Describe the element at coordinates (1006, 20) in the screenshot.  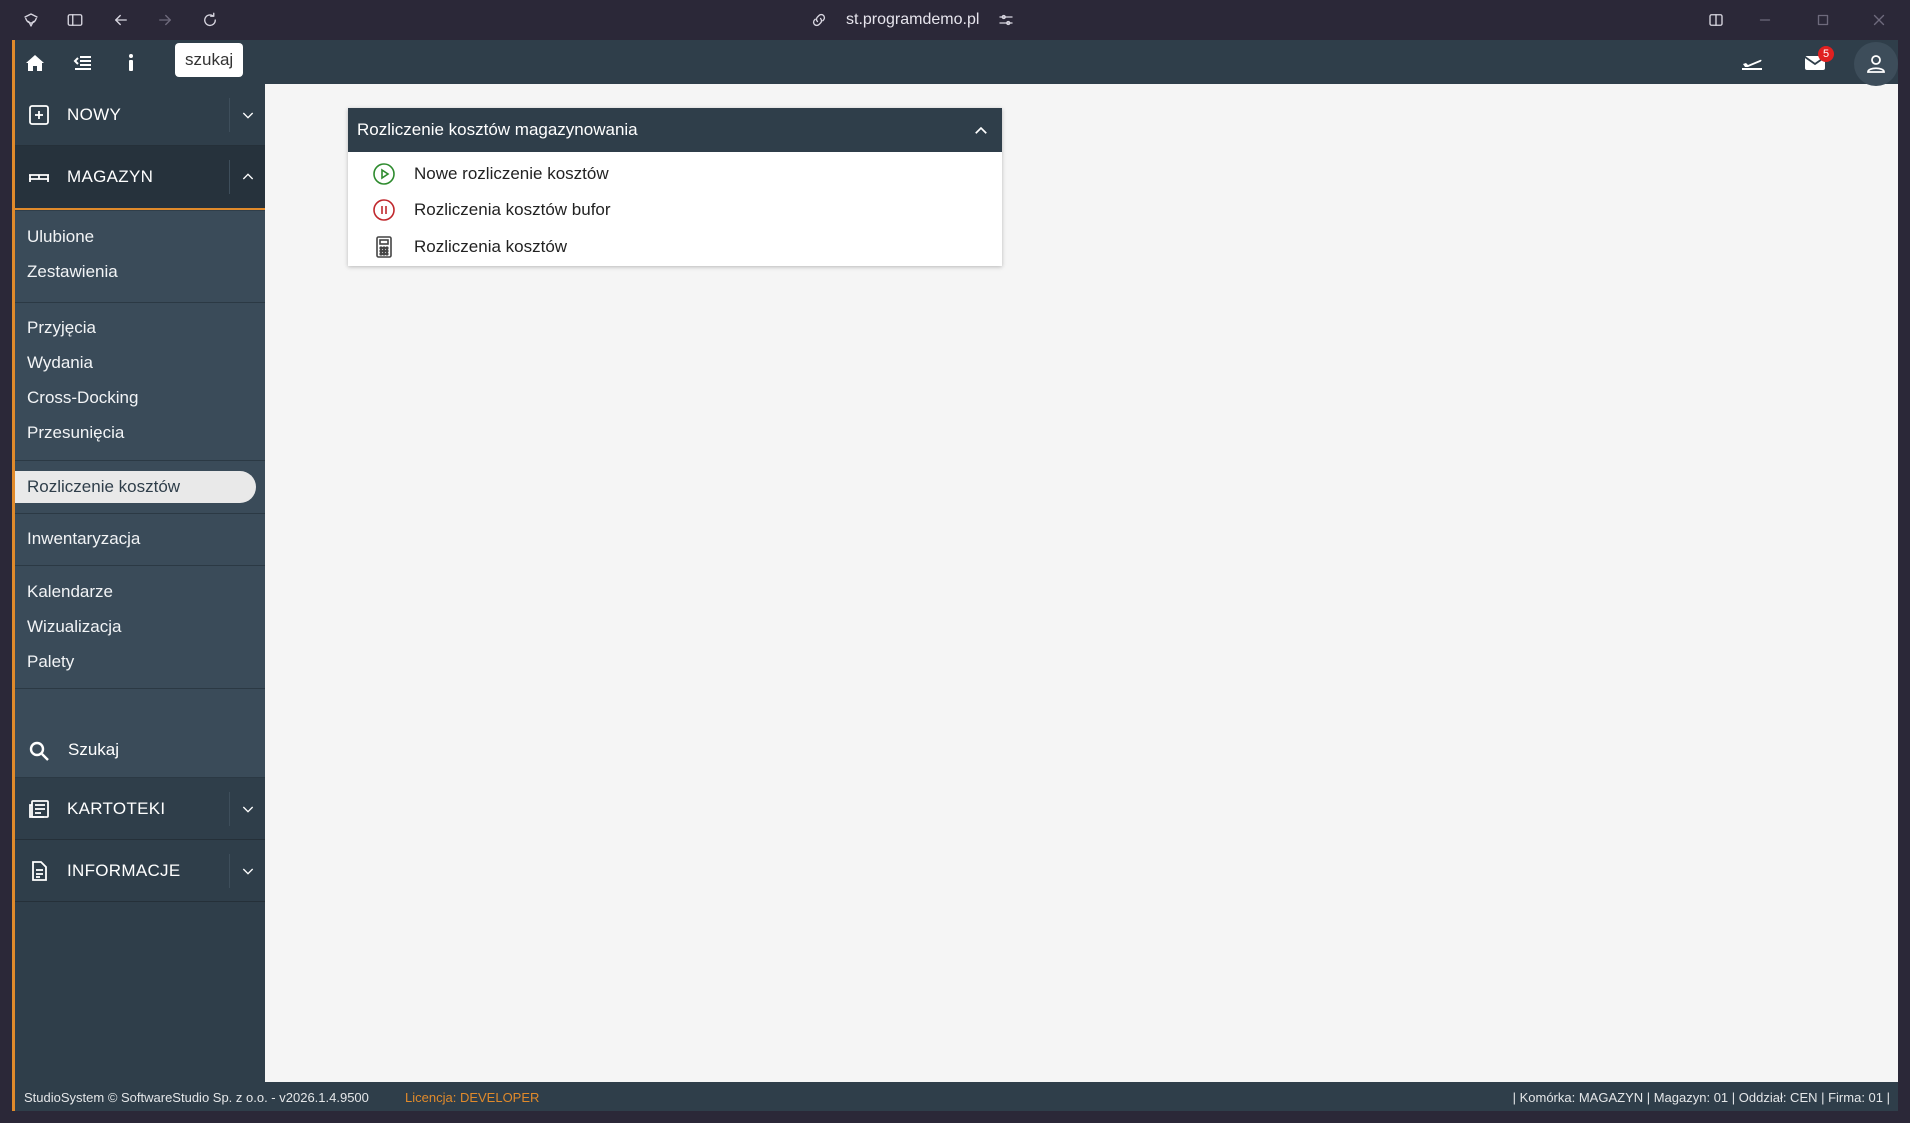
I see `site-settings-icon` at that location.